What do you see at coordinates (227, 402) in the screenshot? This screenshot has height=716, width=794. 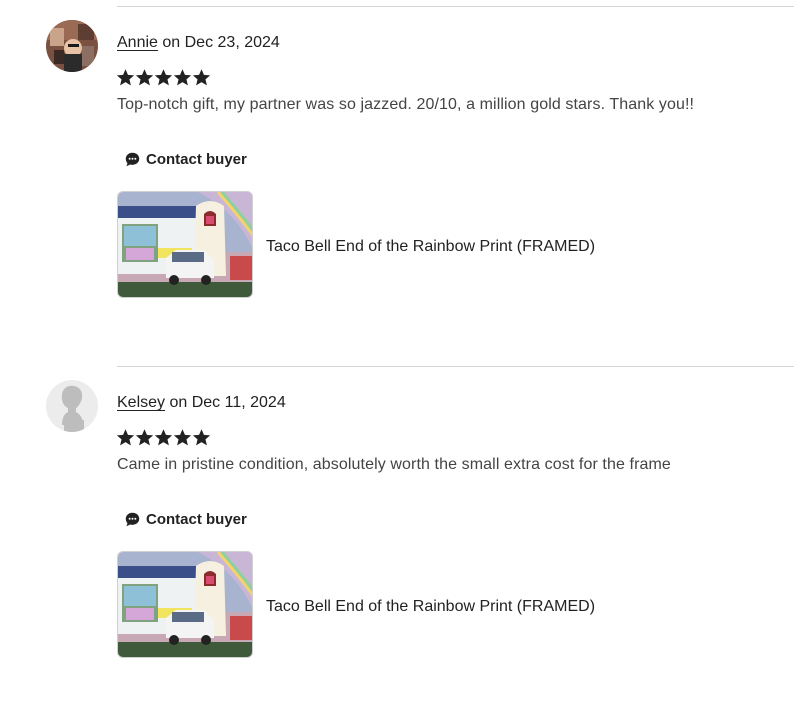 I see `review-date: on Dec 11, 2024` at bounding box center [227, 402].